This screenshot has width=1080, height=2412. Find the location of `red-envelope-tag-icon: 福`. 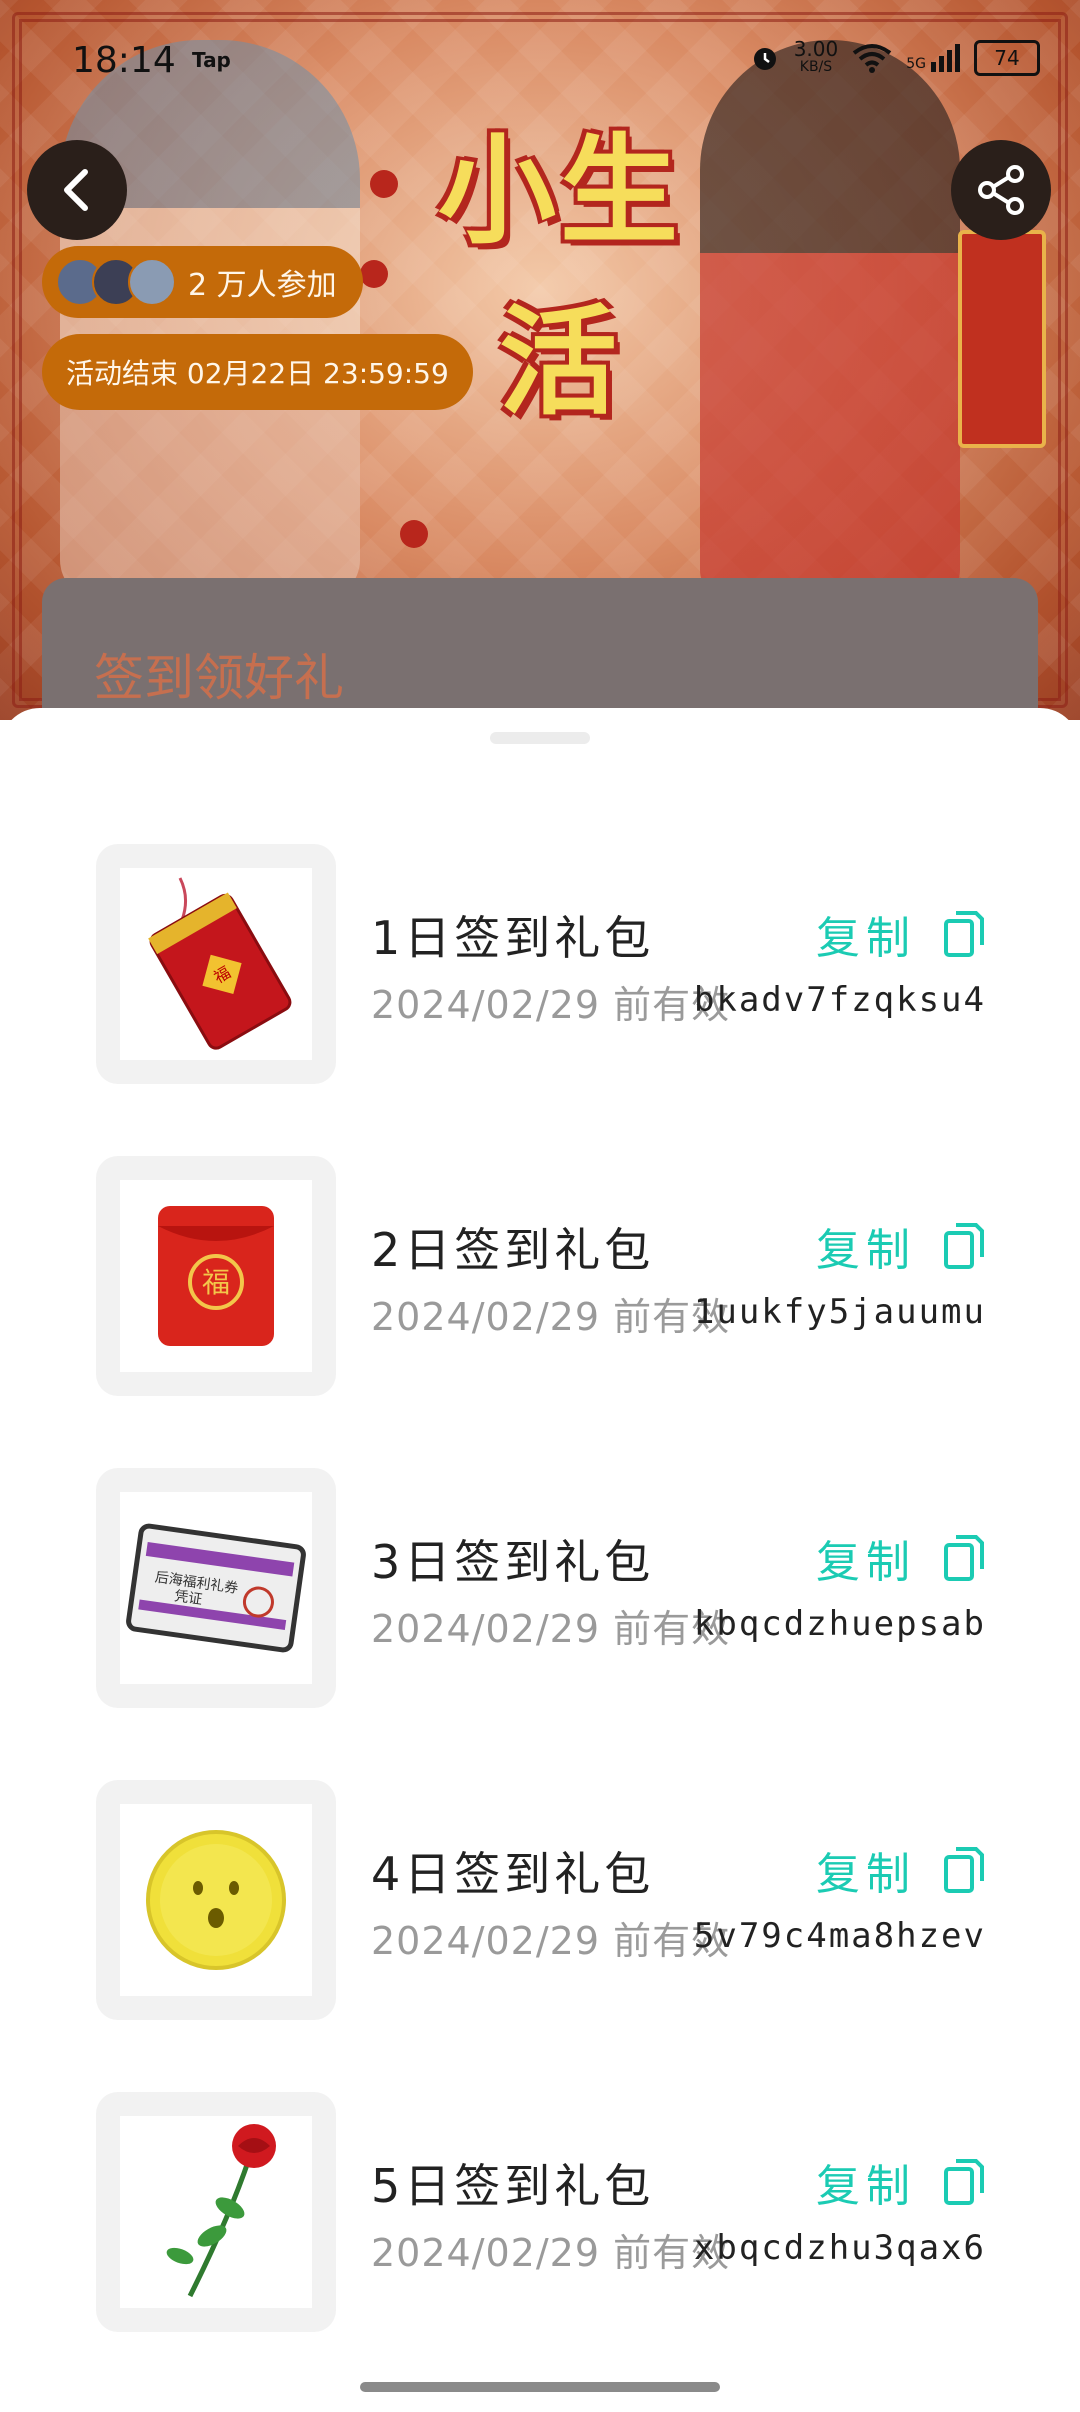

red-envelope-tag-icon: 福 is located at coordinates (220, 963).